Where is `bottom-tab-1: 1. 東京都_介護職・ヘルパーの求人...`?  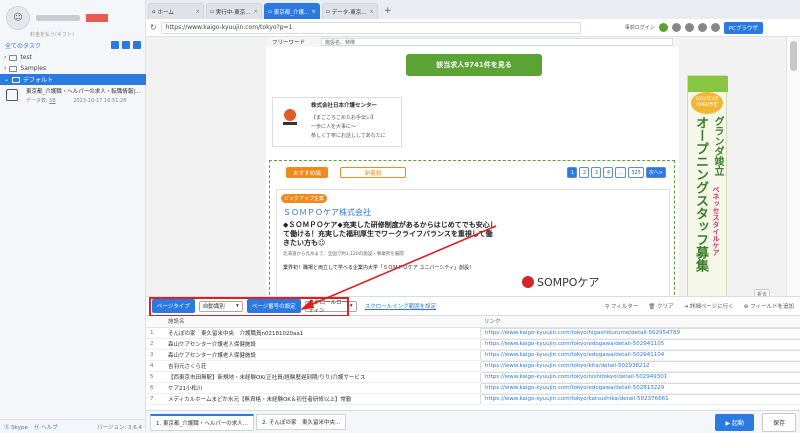 bottom-tab-1: 1. 東京都_介護職・ヘルパーの求人... is located at coordinates (202, 422).